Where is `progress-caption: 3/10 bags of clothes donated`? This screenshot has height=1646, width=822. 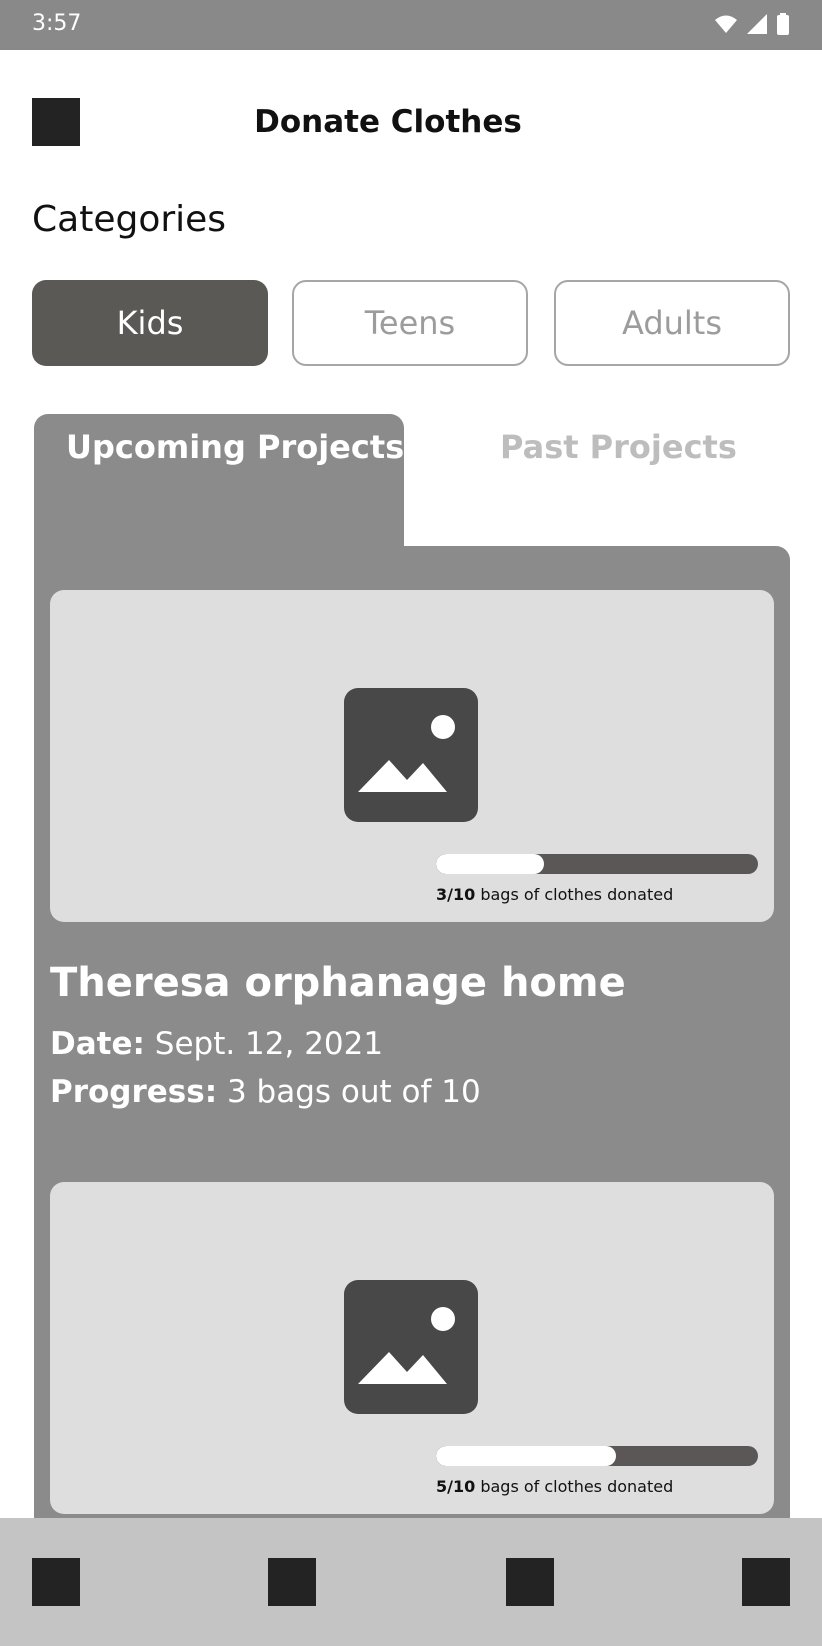
progress-caption: 3/10 bags of clothes donated is located at coordinates (554, 894).